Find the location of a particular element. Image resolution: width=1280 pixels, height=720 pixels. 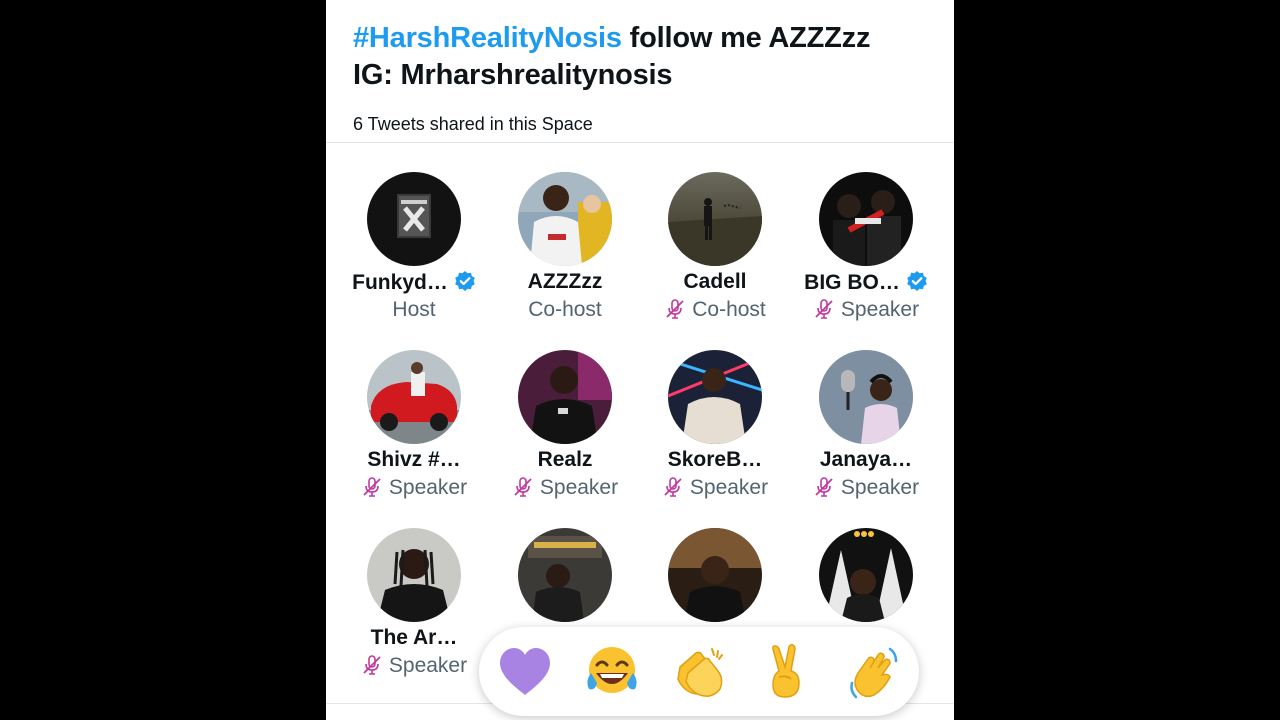

participant-card: BIG BO… Speaker is located at coordinates (866, 257).